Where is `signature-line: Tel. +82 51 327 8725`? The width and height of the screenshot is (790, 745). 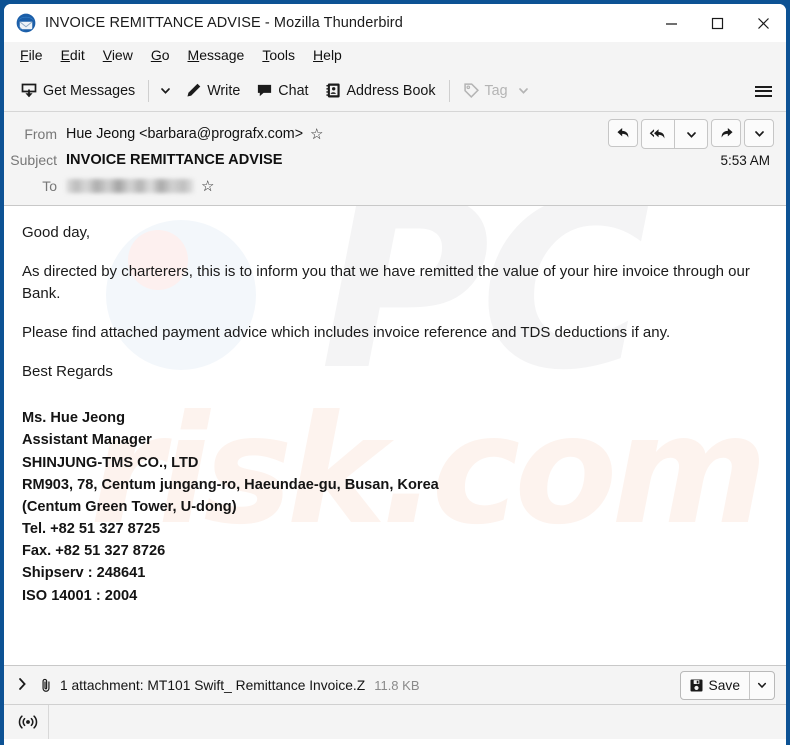
signature-line: Tel. +82 51 327 8725 is located at coordinates (91, 529).